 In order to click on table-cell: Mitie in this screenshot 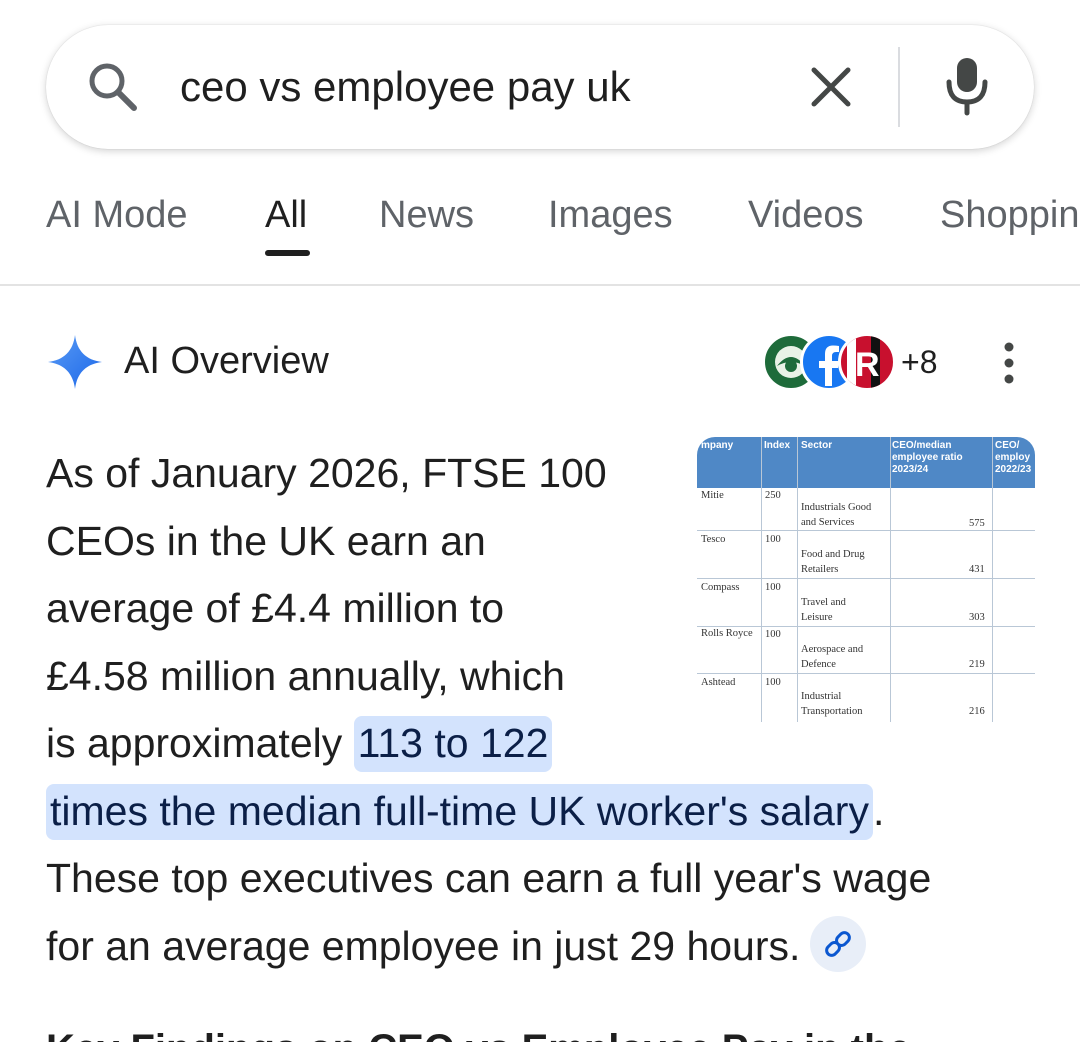, I will do `click(712, 495)`.